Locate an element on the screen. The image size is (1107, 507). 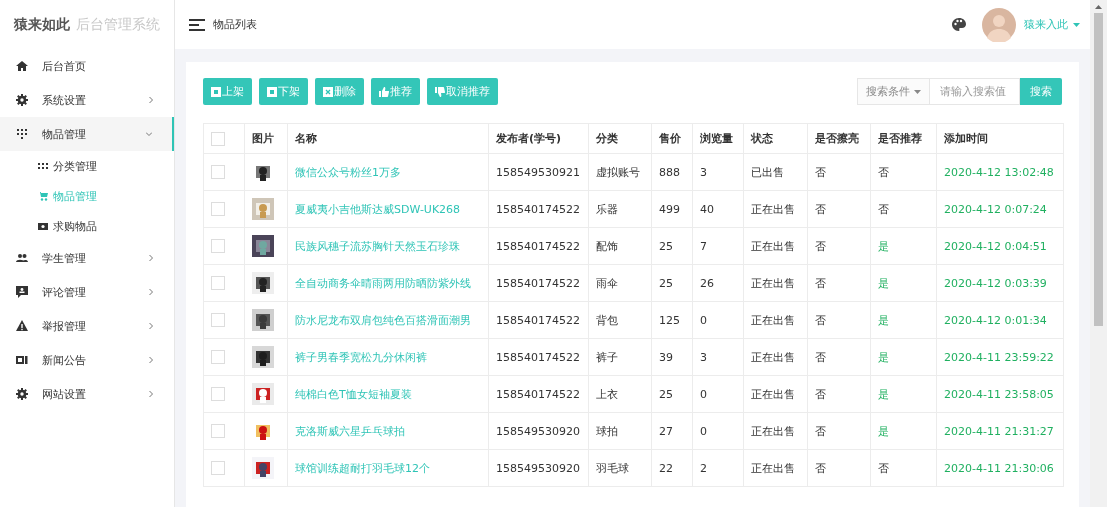
column-header: 状态 is located at coordinates (775, 138).